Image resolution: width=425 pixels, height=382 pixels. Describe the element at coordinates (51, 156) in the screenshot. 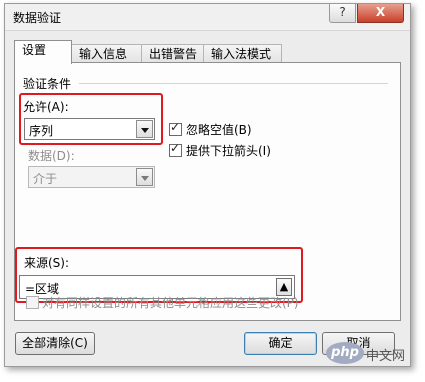

I see `data-label: 数据(D):` at that location.